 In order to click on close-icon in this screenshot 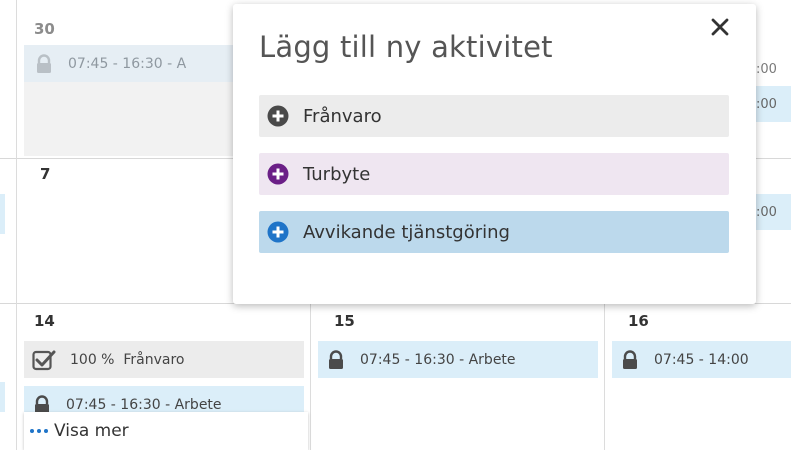, I will do `click(720, 27)`.